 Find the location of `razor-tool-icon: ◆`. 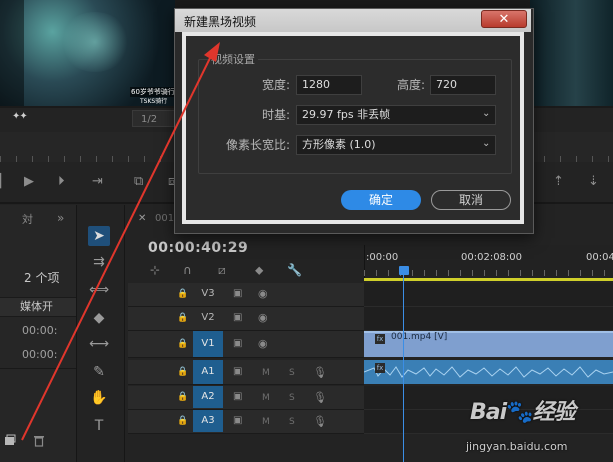

razor-tool-icon: ◆ is located at coordinates (99, 318).